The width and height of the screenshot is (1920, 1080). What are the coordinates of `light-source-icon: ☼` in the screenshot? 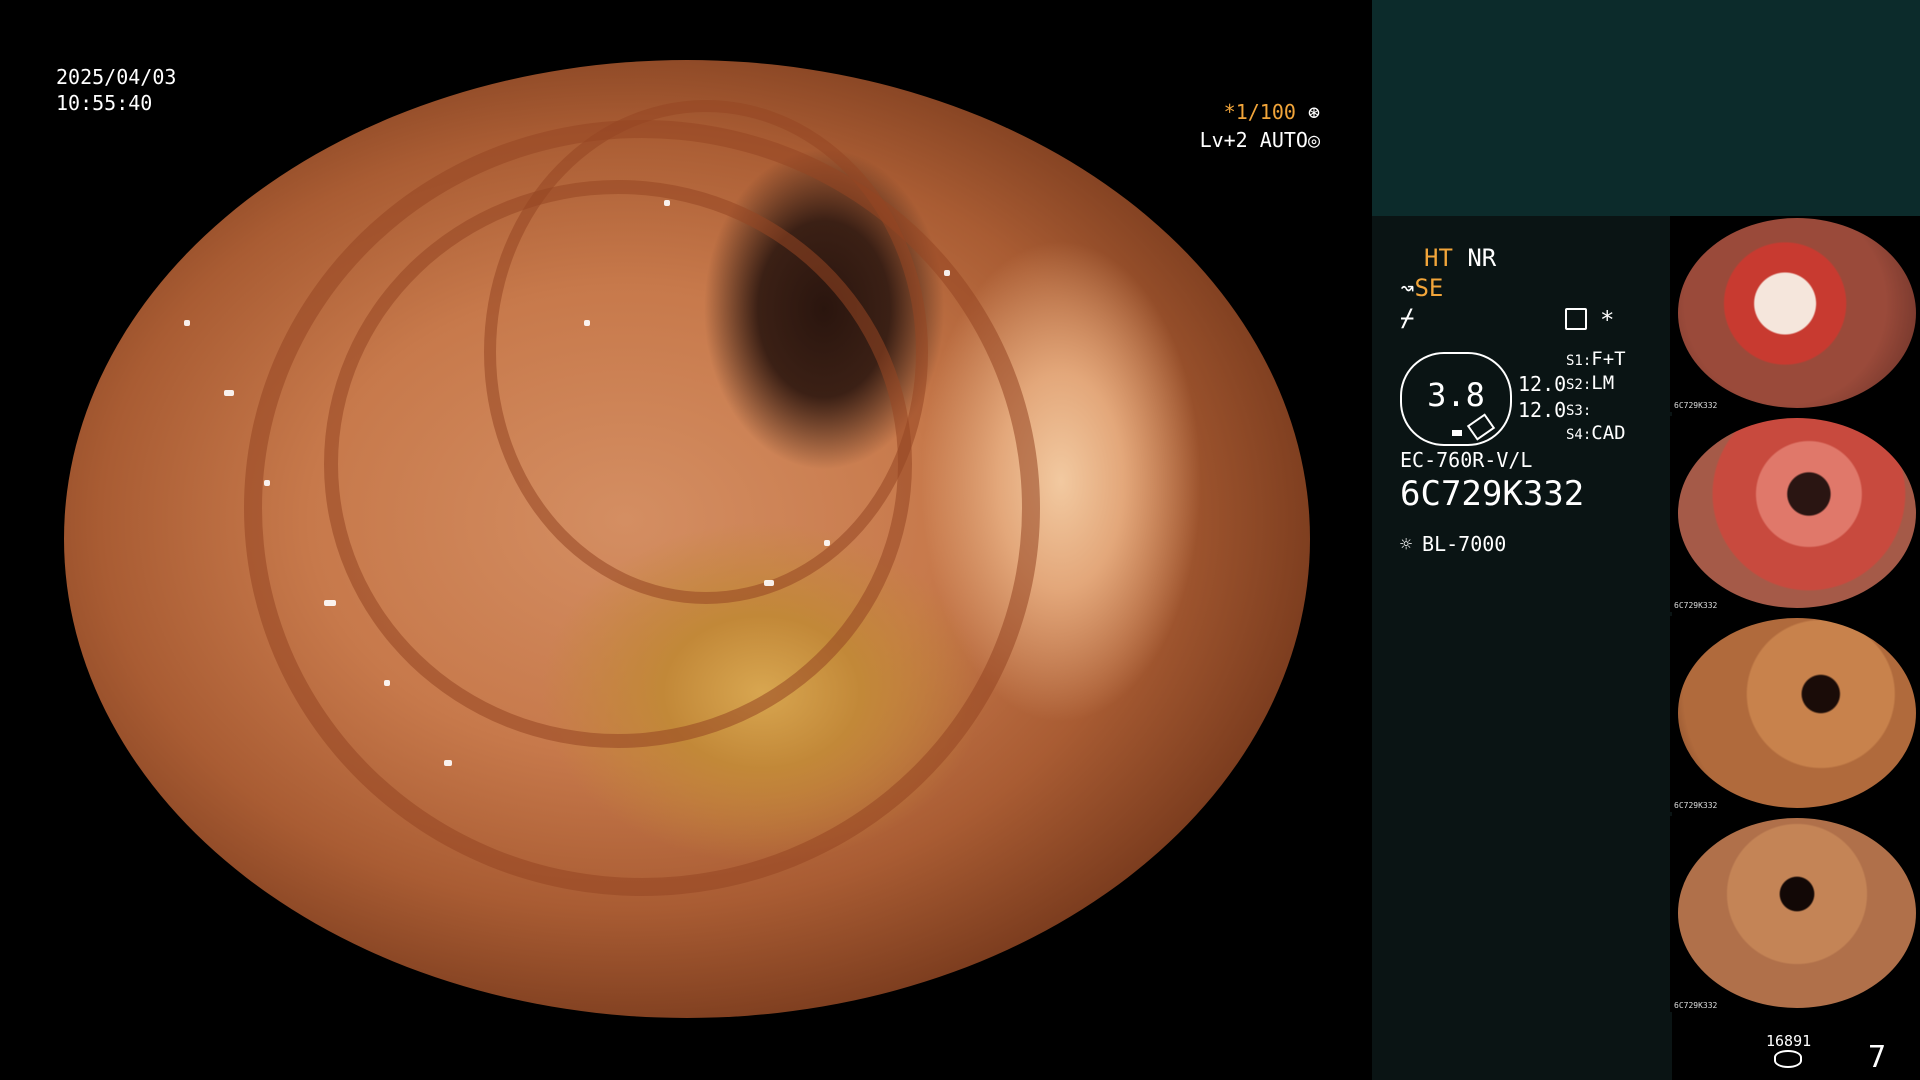 It's located at (1406, 544).